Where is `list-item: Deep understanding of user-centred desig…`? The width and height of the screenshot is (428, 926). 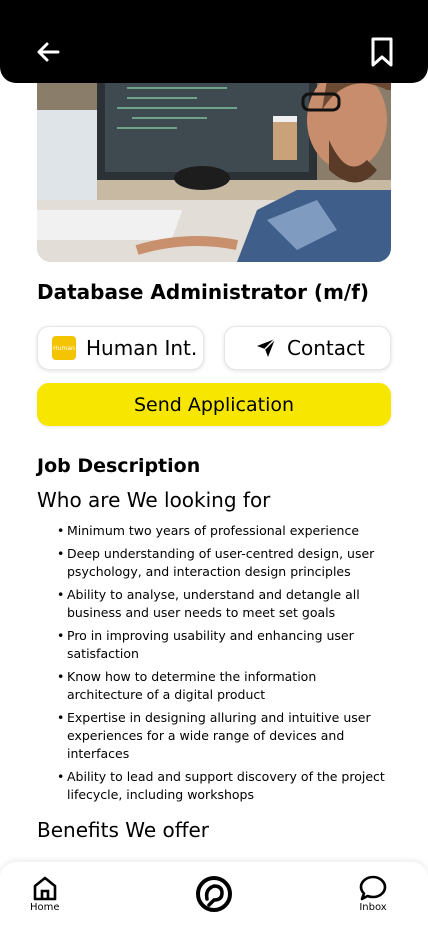
list-item: Deep understanding of user-centred desig… is located at coordinates (222, 563).